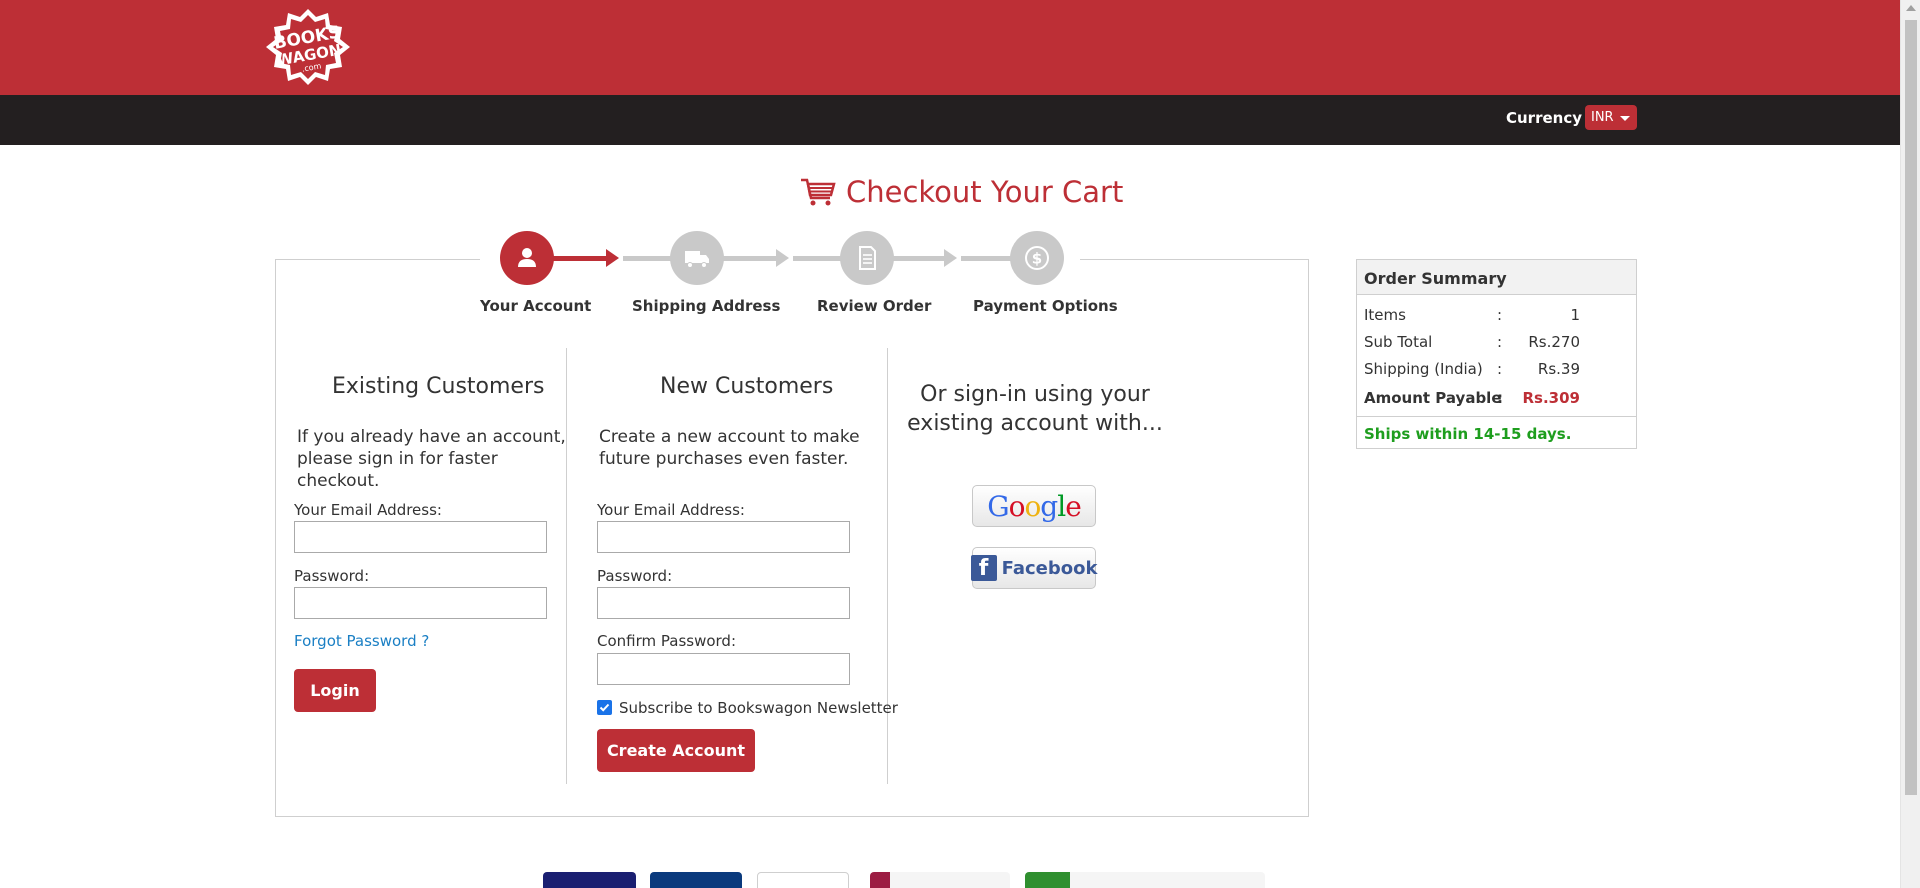 The height and width of the screenshot is (888, 1920). What do you see at coordinates (874, 306) in the screenshot?
I see `step-label-review-order: Review Order` at bounding box center [874, 306].